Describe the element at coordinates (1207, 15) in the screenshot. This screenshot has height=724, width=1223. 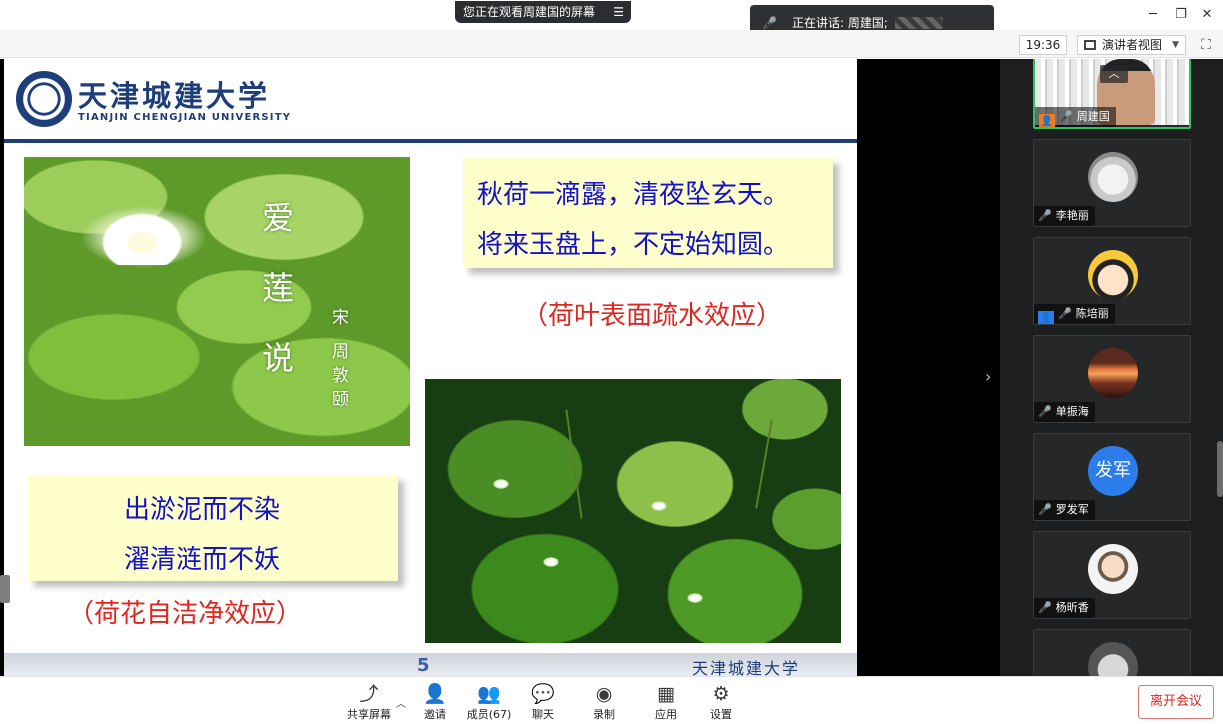
I see `close-icon: ✕` at that location.